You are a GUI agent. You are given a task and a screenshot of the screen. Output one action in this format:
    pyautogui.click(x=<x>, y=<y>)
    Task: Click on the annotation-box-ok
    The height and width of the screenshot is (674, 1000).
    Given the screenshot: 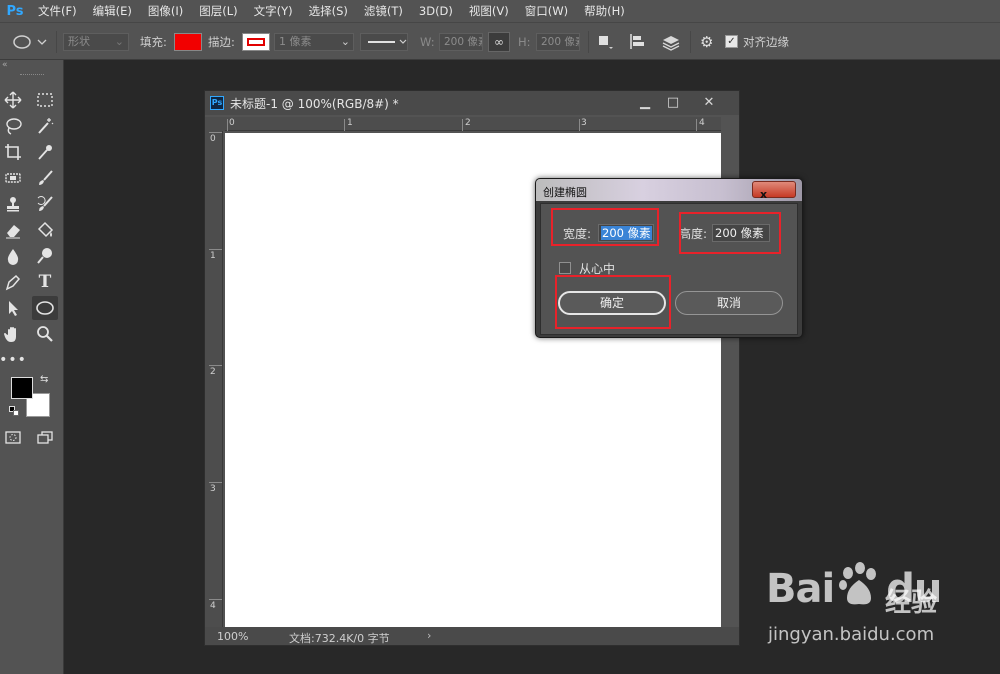 What is the action you would take?
    pyautogui.click(x=613, y=302)
    